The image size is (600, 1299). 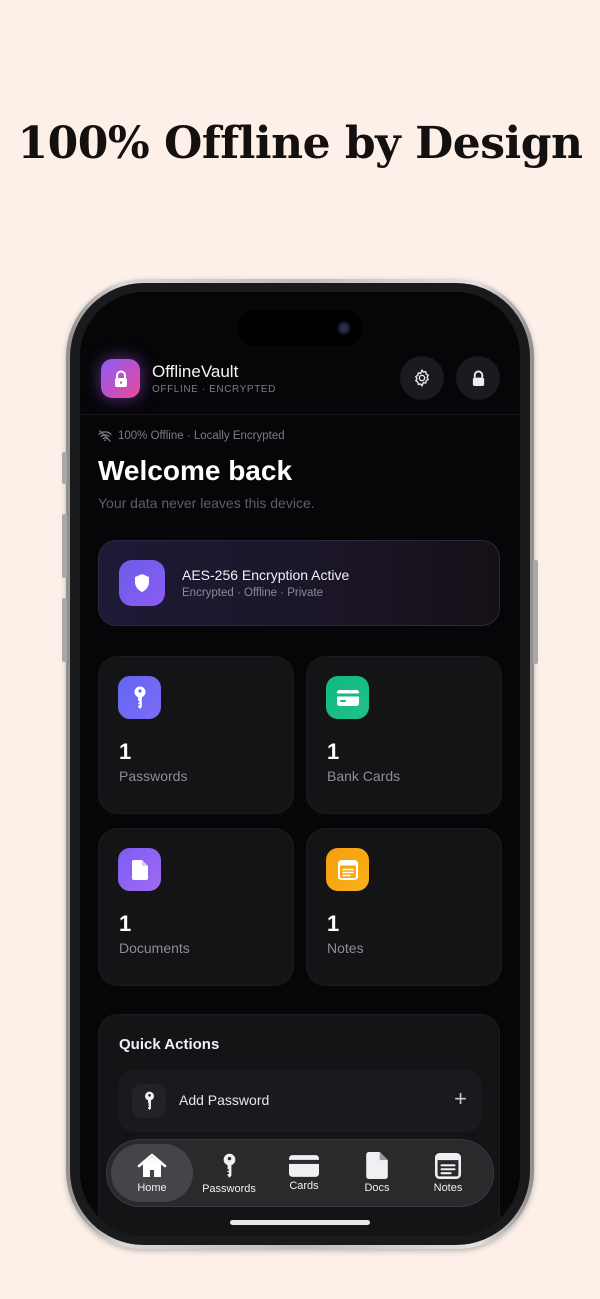 I want to click on tab-label: Cards, so click(x=304, y=1185).